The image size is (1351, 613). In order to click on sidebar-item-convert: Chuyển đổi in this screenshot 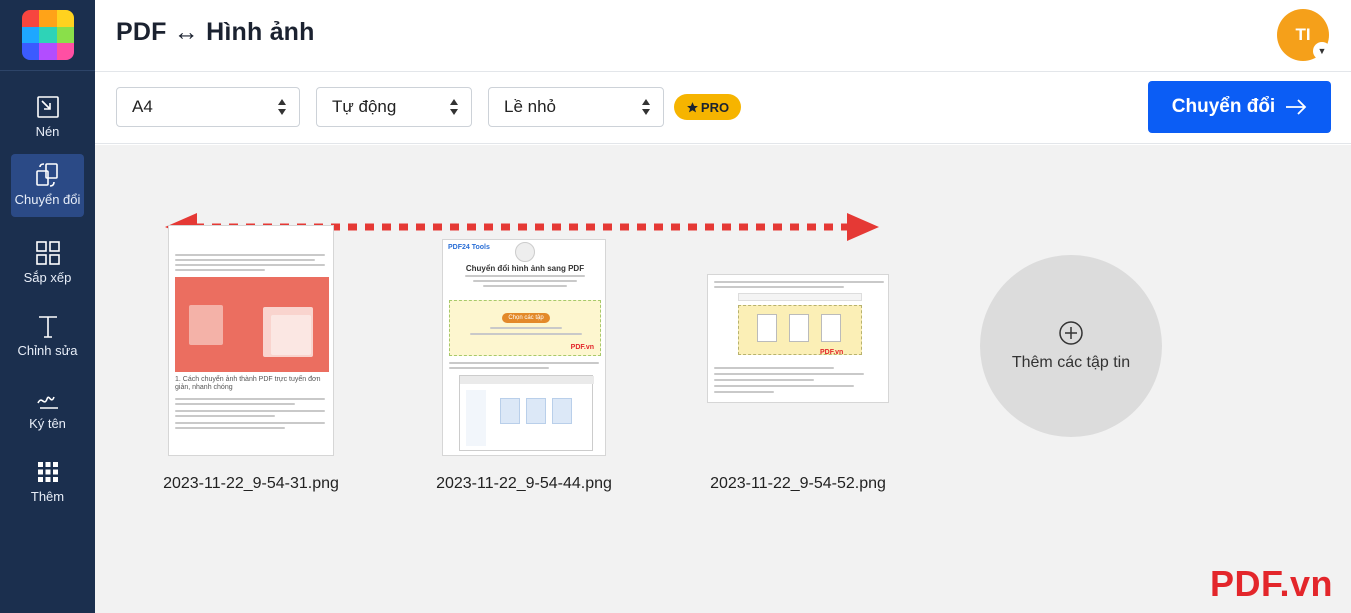, I will do `click(47, 185)`.